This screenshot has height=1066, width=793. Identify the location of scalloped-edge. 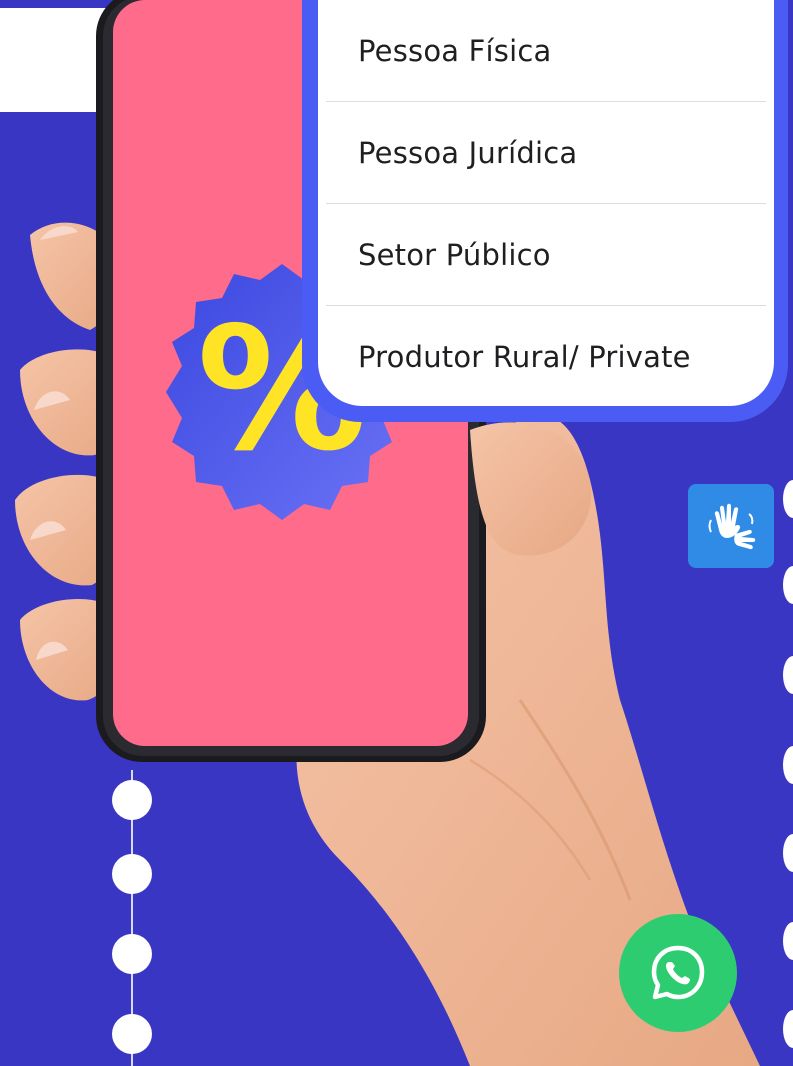
(788, 768).